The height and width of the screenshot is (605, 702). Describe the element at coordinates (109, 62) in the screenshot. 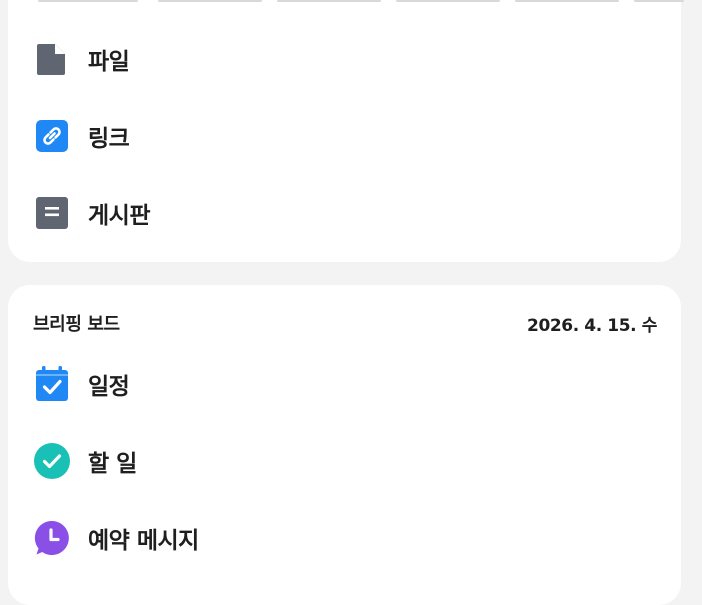

I see `menu-item-label: 파일` at that location.